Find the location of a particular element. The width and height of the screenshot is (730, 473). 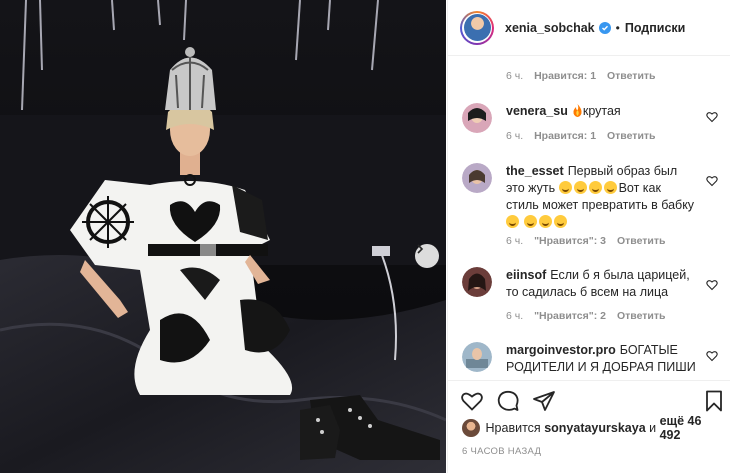

fire-emoji-icon is located at coordinates (577, 110).